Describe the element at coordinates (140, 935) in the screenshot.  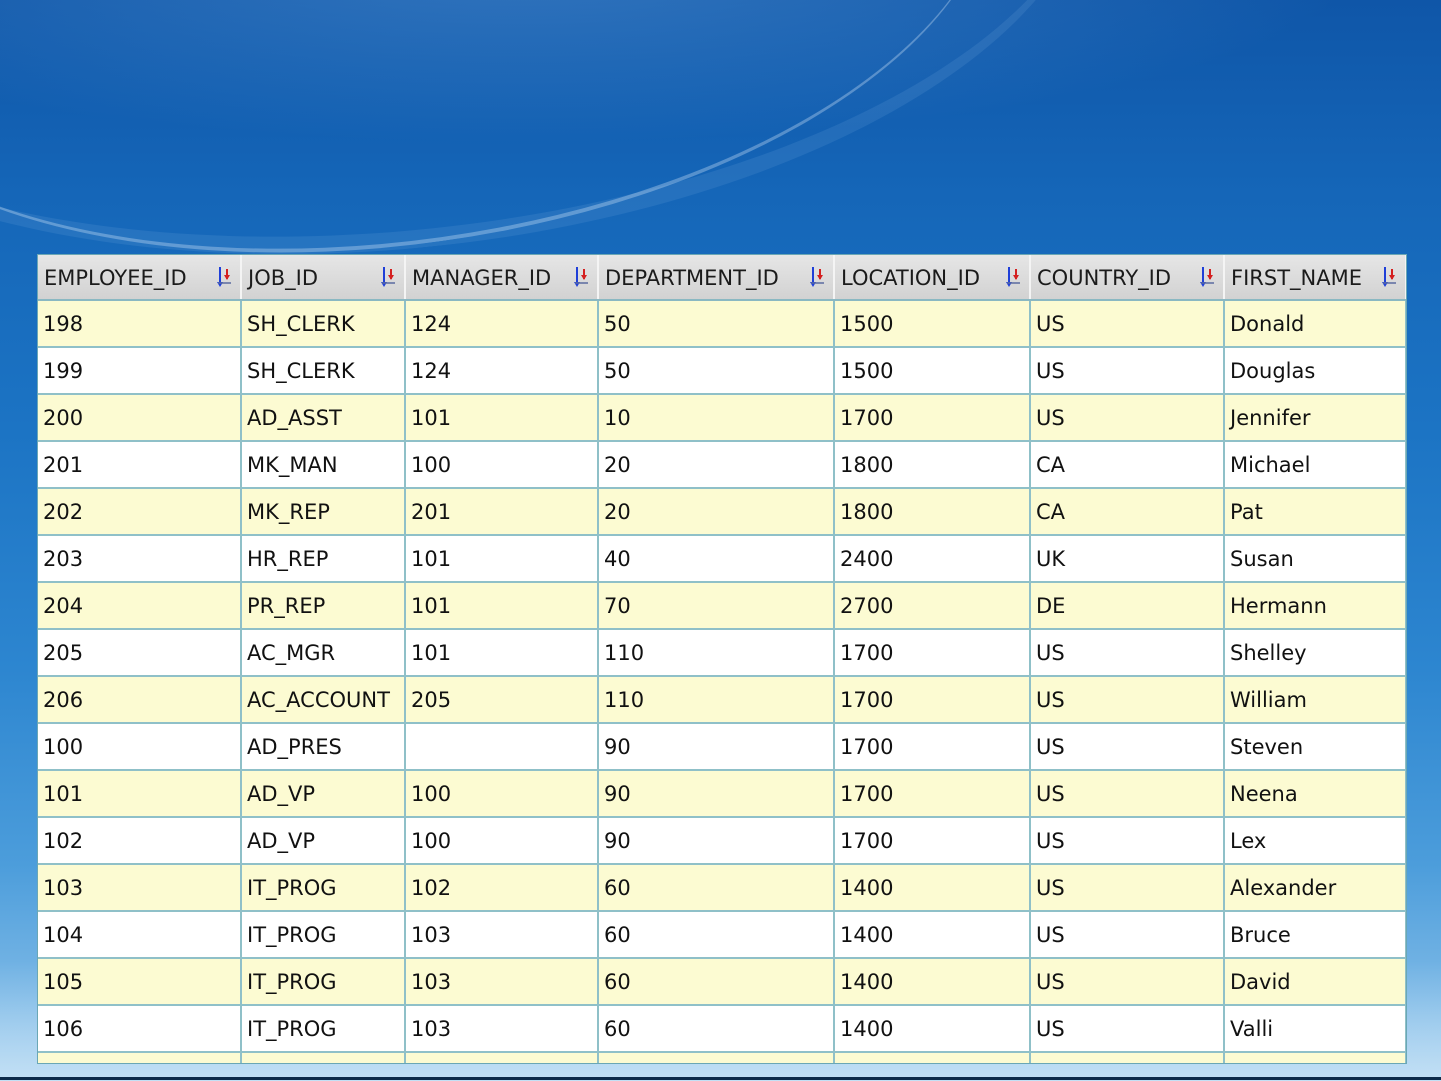
I see `cell-employee-id: 104` at that location.